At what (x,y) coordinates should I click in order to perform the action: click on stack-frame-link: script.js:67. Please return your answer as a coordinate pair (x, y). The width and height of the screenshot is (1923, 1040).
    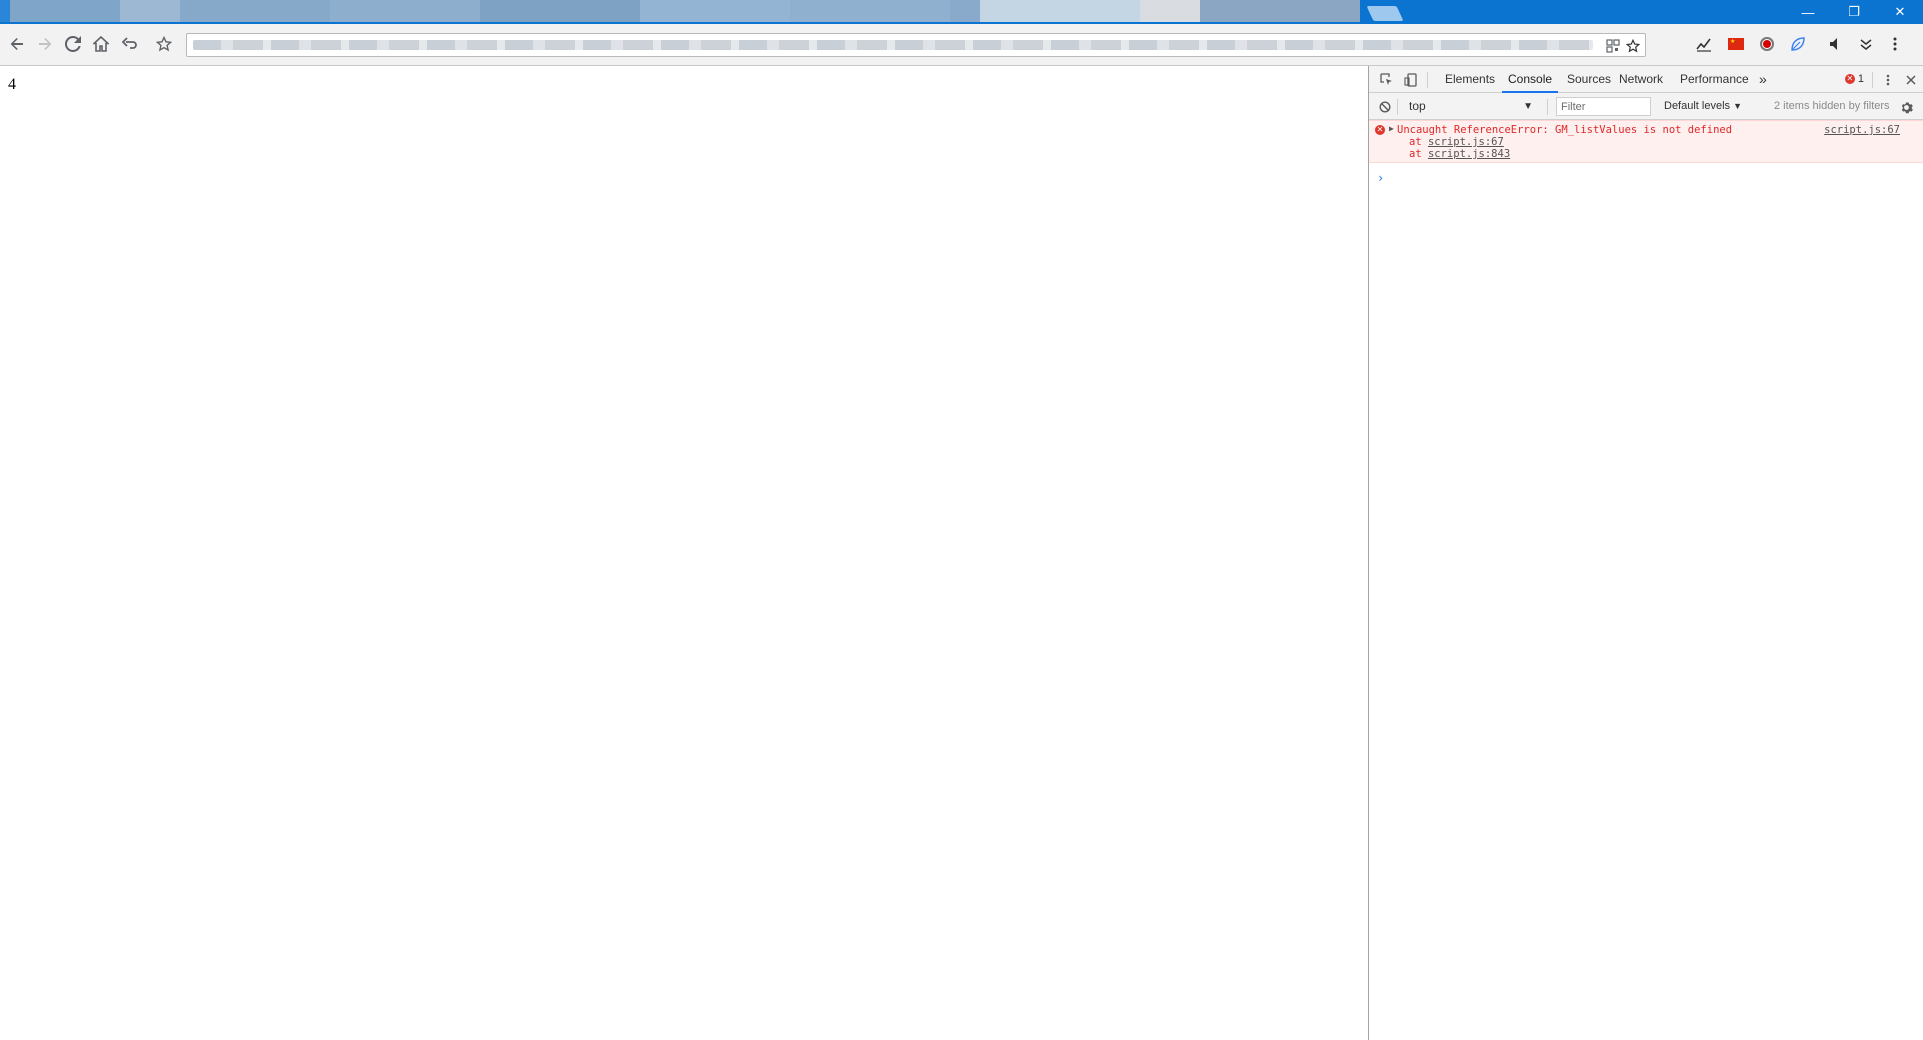
    Looking at the image, I should click on (1466, 142).